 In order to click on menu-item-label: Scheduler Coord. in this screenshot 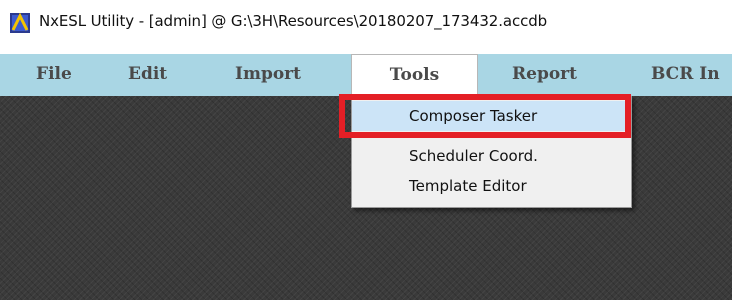, I will do `click(473, 156)`.